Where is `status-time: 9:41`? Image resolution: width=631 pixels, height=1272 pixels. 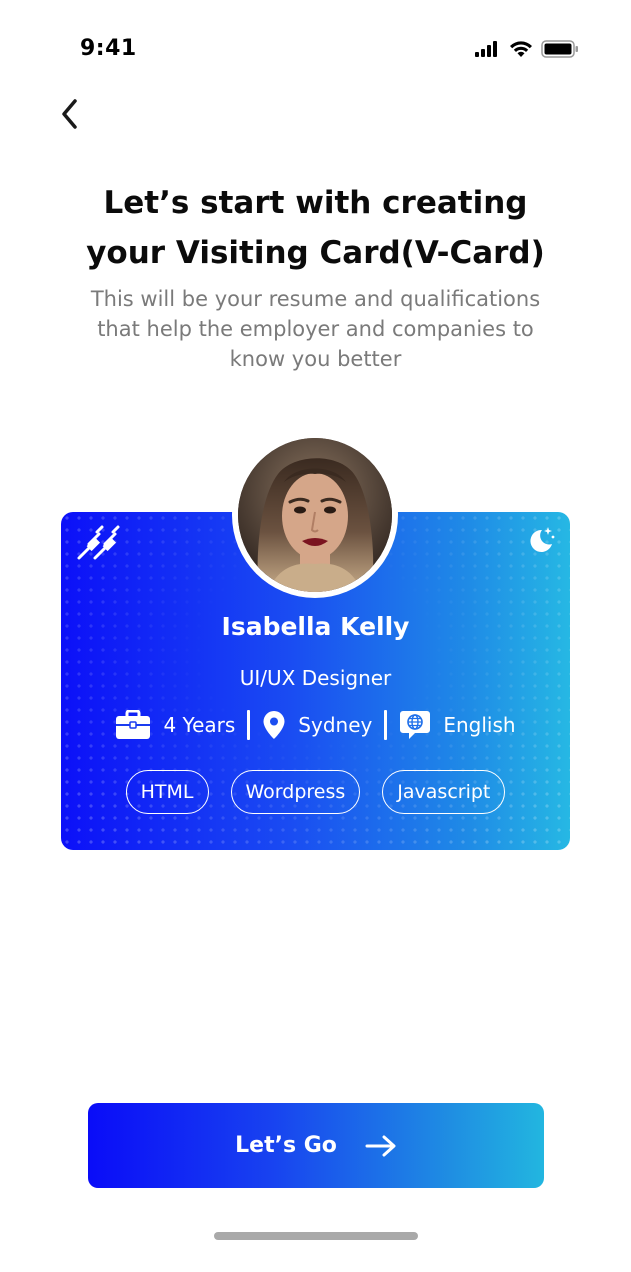 status-time: 9:41 is located at coordinates (108, 48).